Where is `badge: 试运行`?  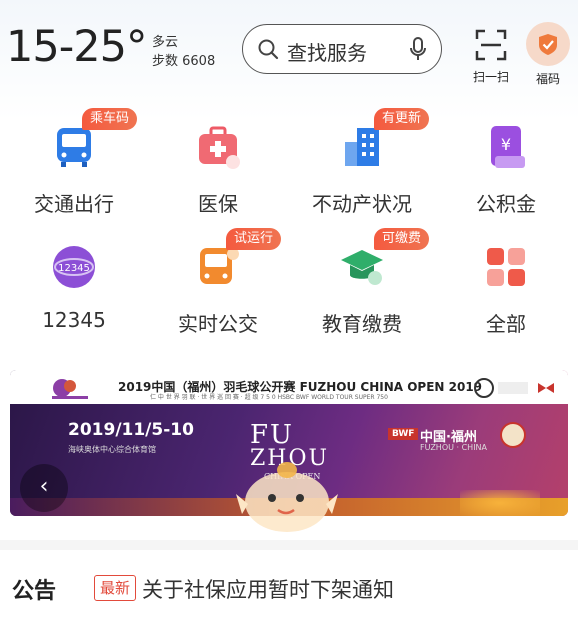
badge: 试运行 is located at coordinates (254, 239).